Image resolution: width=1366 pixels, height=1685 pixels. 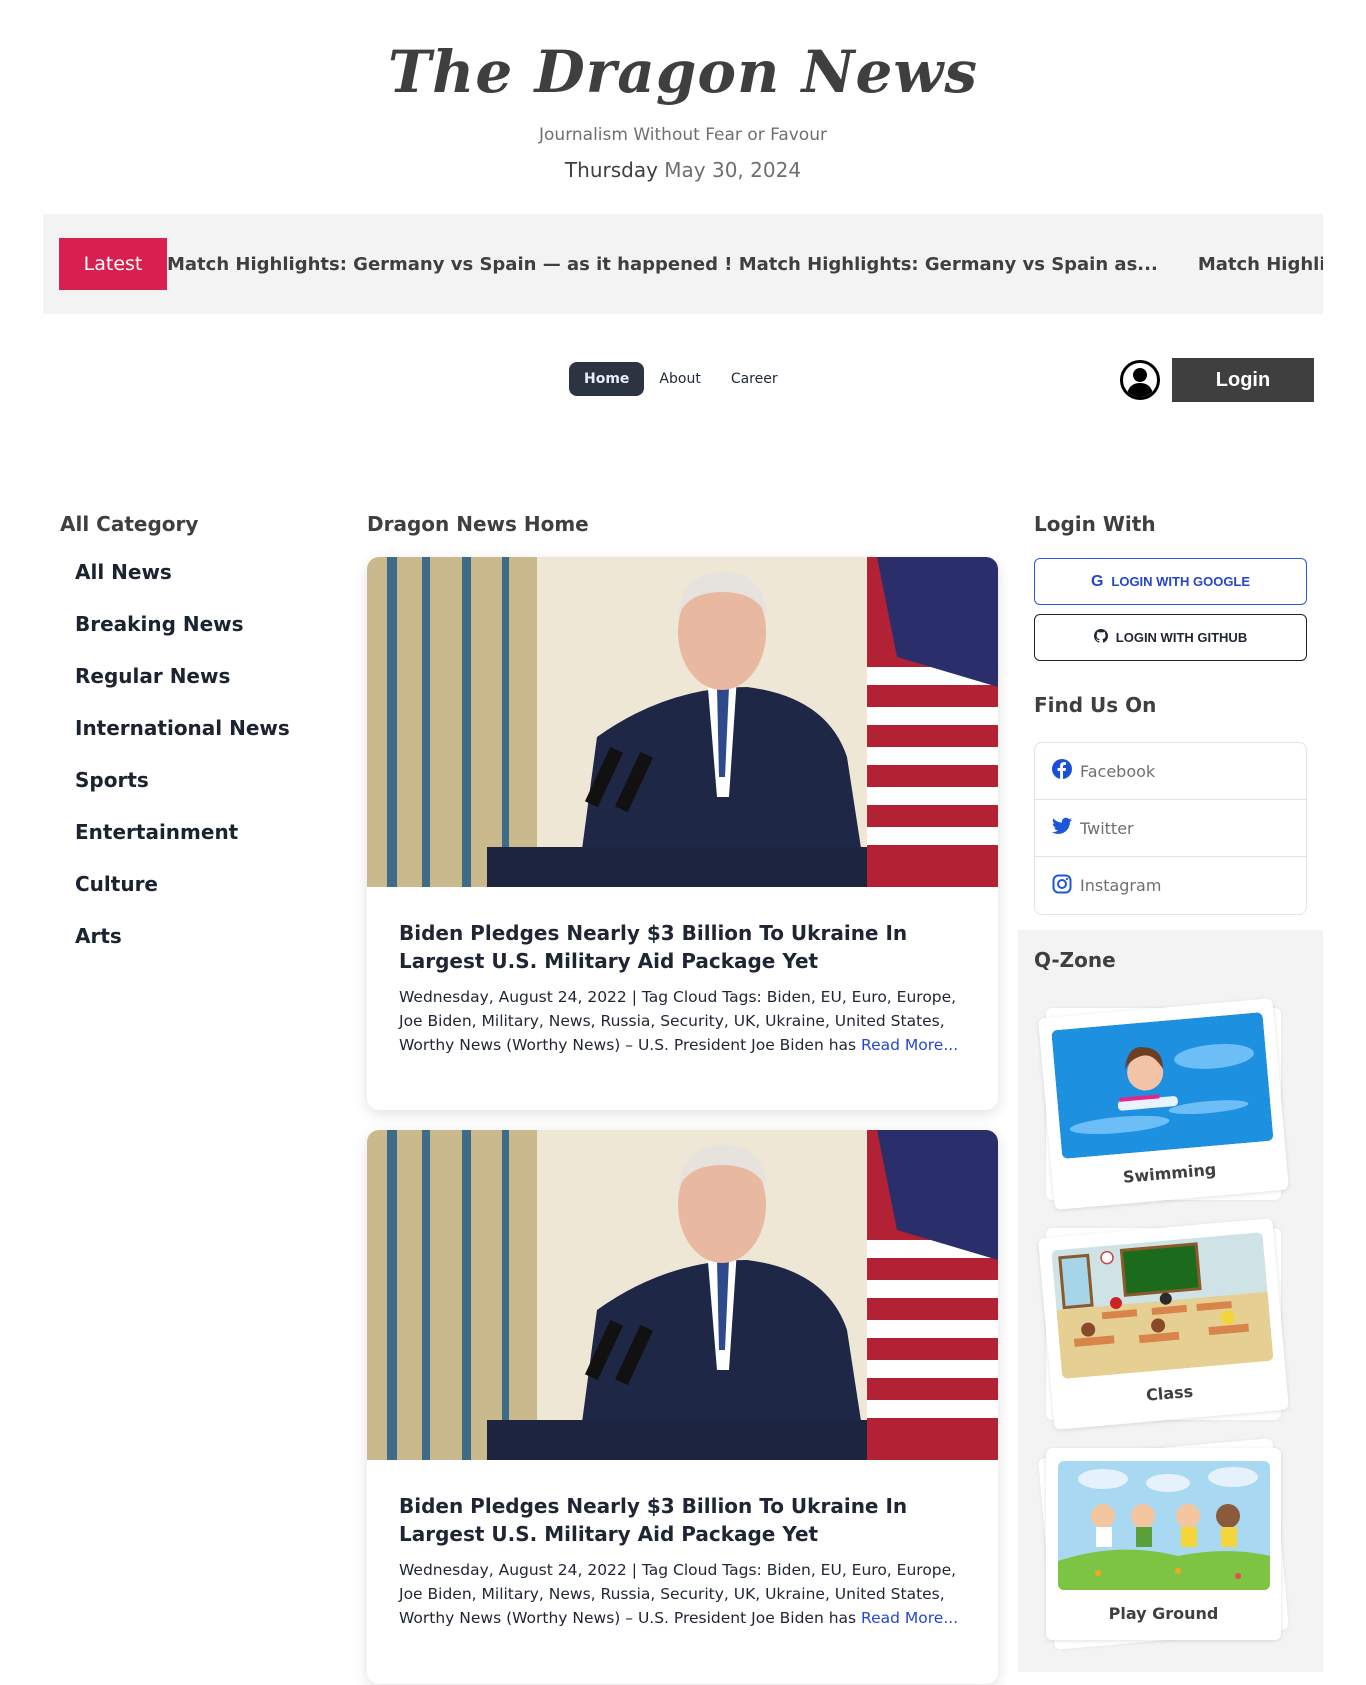 I want to click on main-nav: Home About Career, so click(x=681, y=379).